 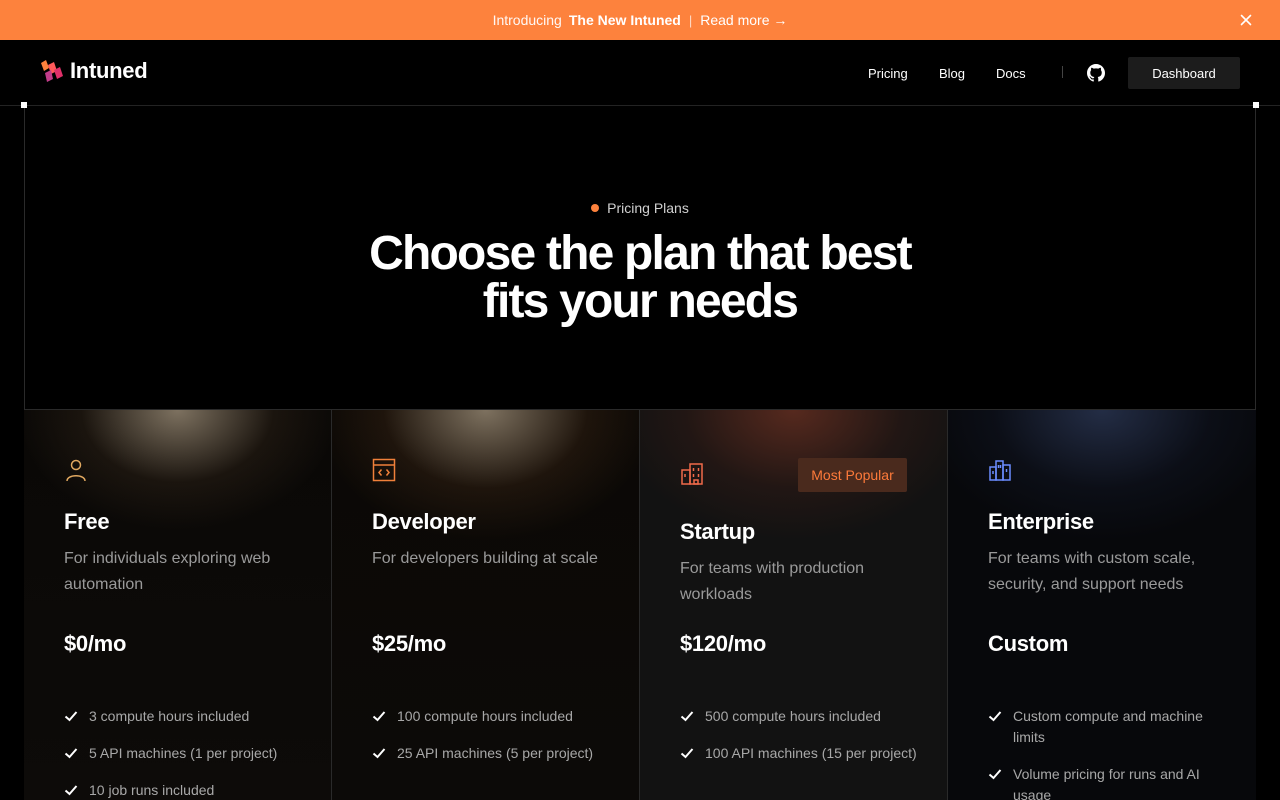 I want to click on feature-text: Volume pricing for runs and AI usage, so click(x=1106, y=783).